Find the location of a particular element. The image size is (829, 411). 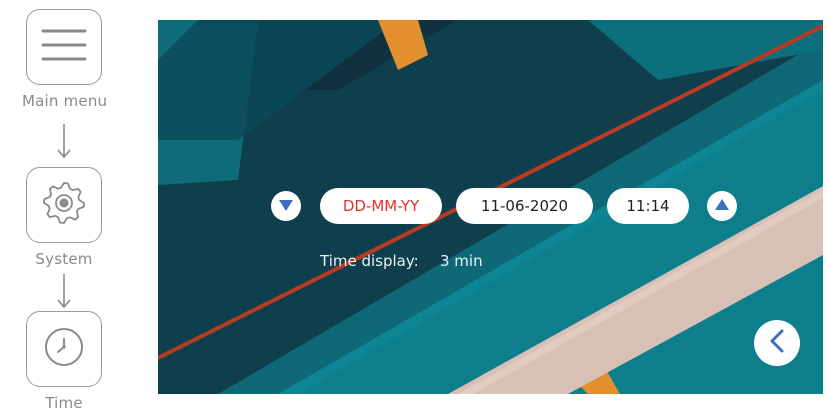

time-display-value: 3 min is located at coordinates (461, 261).